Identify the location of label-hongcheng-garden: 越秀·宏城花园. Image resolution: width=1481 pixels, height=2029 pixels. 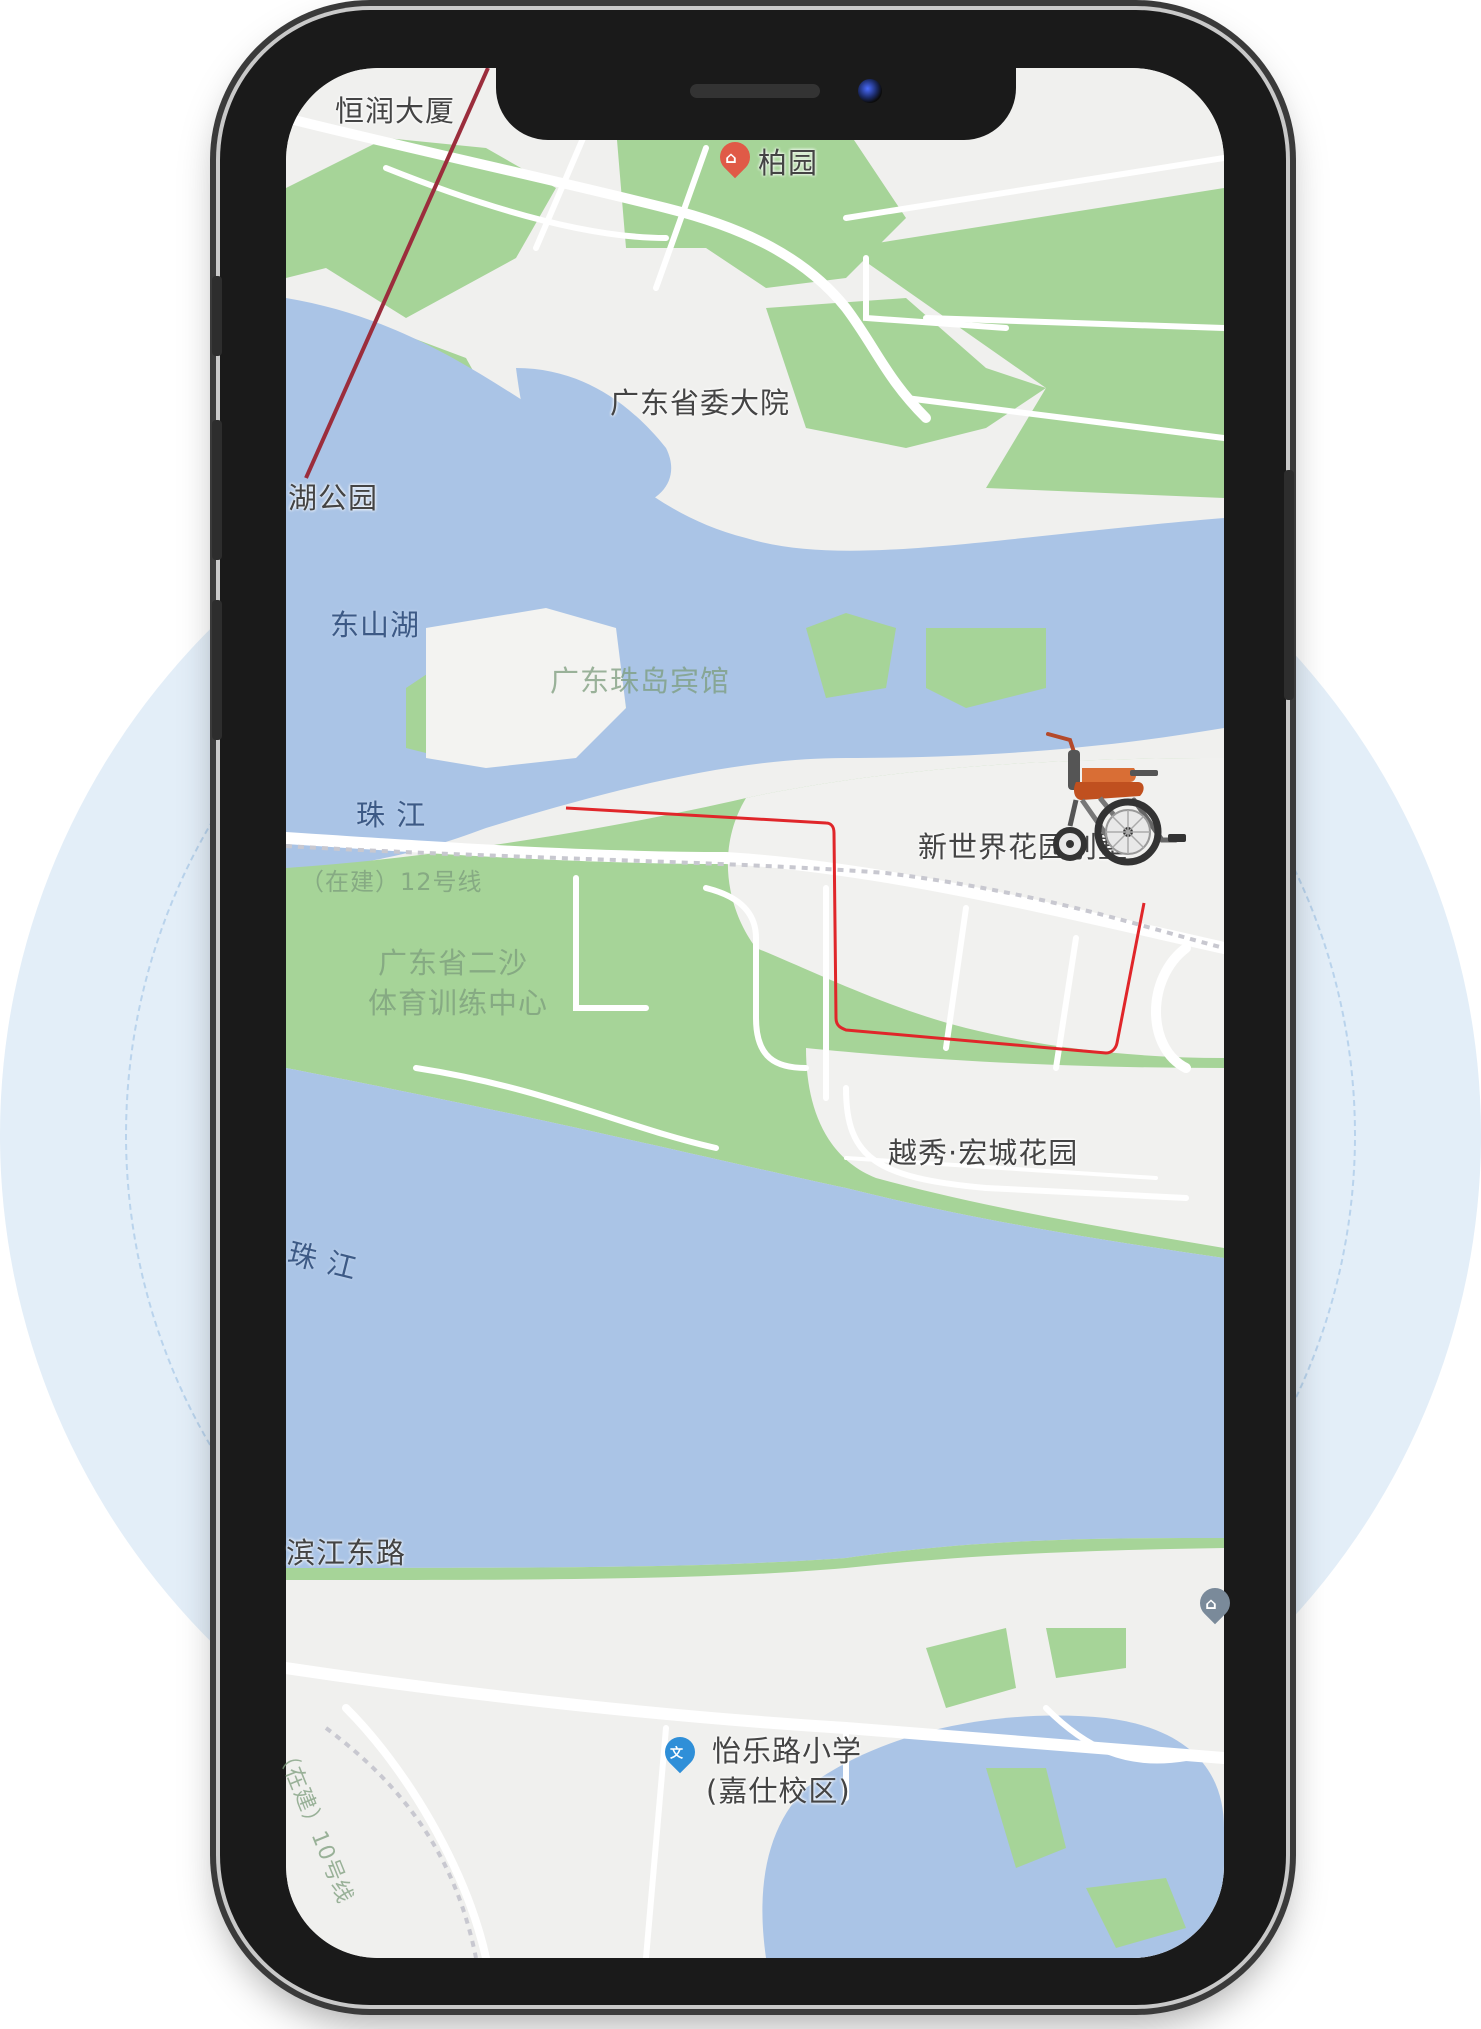
(983, 1151).